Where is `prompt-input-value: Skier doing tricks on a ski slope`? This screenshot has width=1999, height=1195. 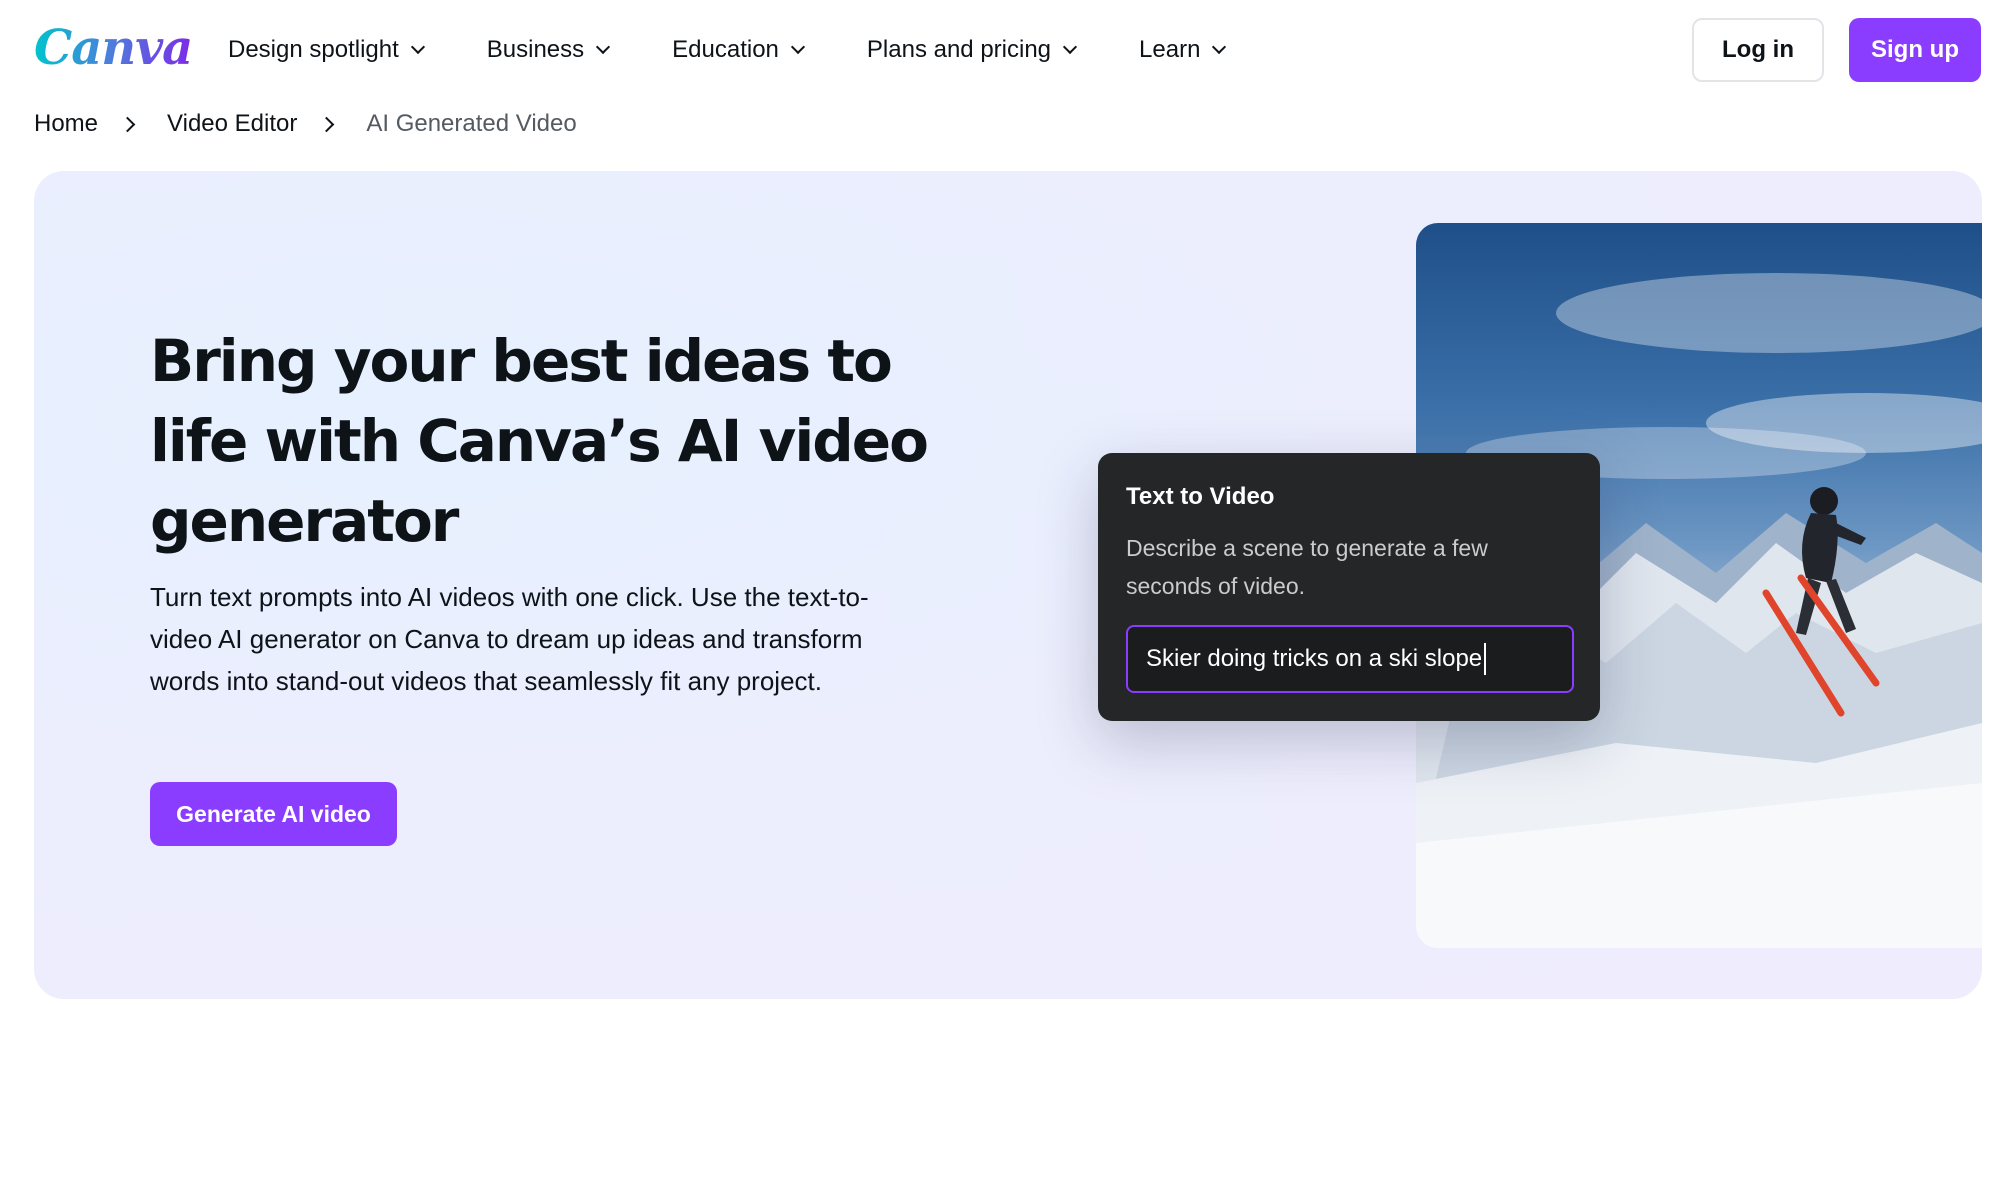 prompt-input-value: Skier doing tricks on a ski slope is located at coordinates (1314, 658).